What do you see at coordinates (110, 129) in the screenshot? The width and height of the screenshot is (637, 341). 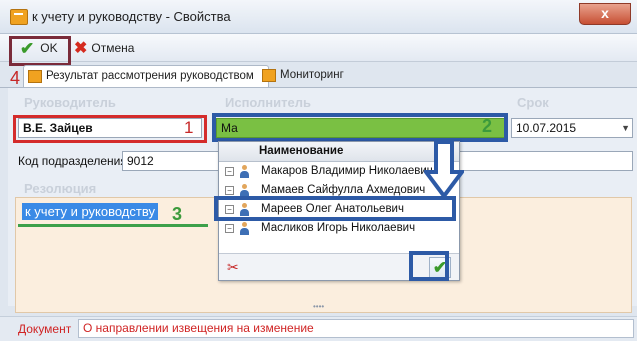 I see `annotation-box-manager` at bounding box center [110, 129].